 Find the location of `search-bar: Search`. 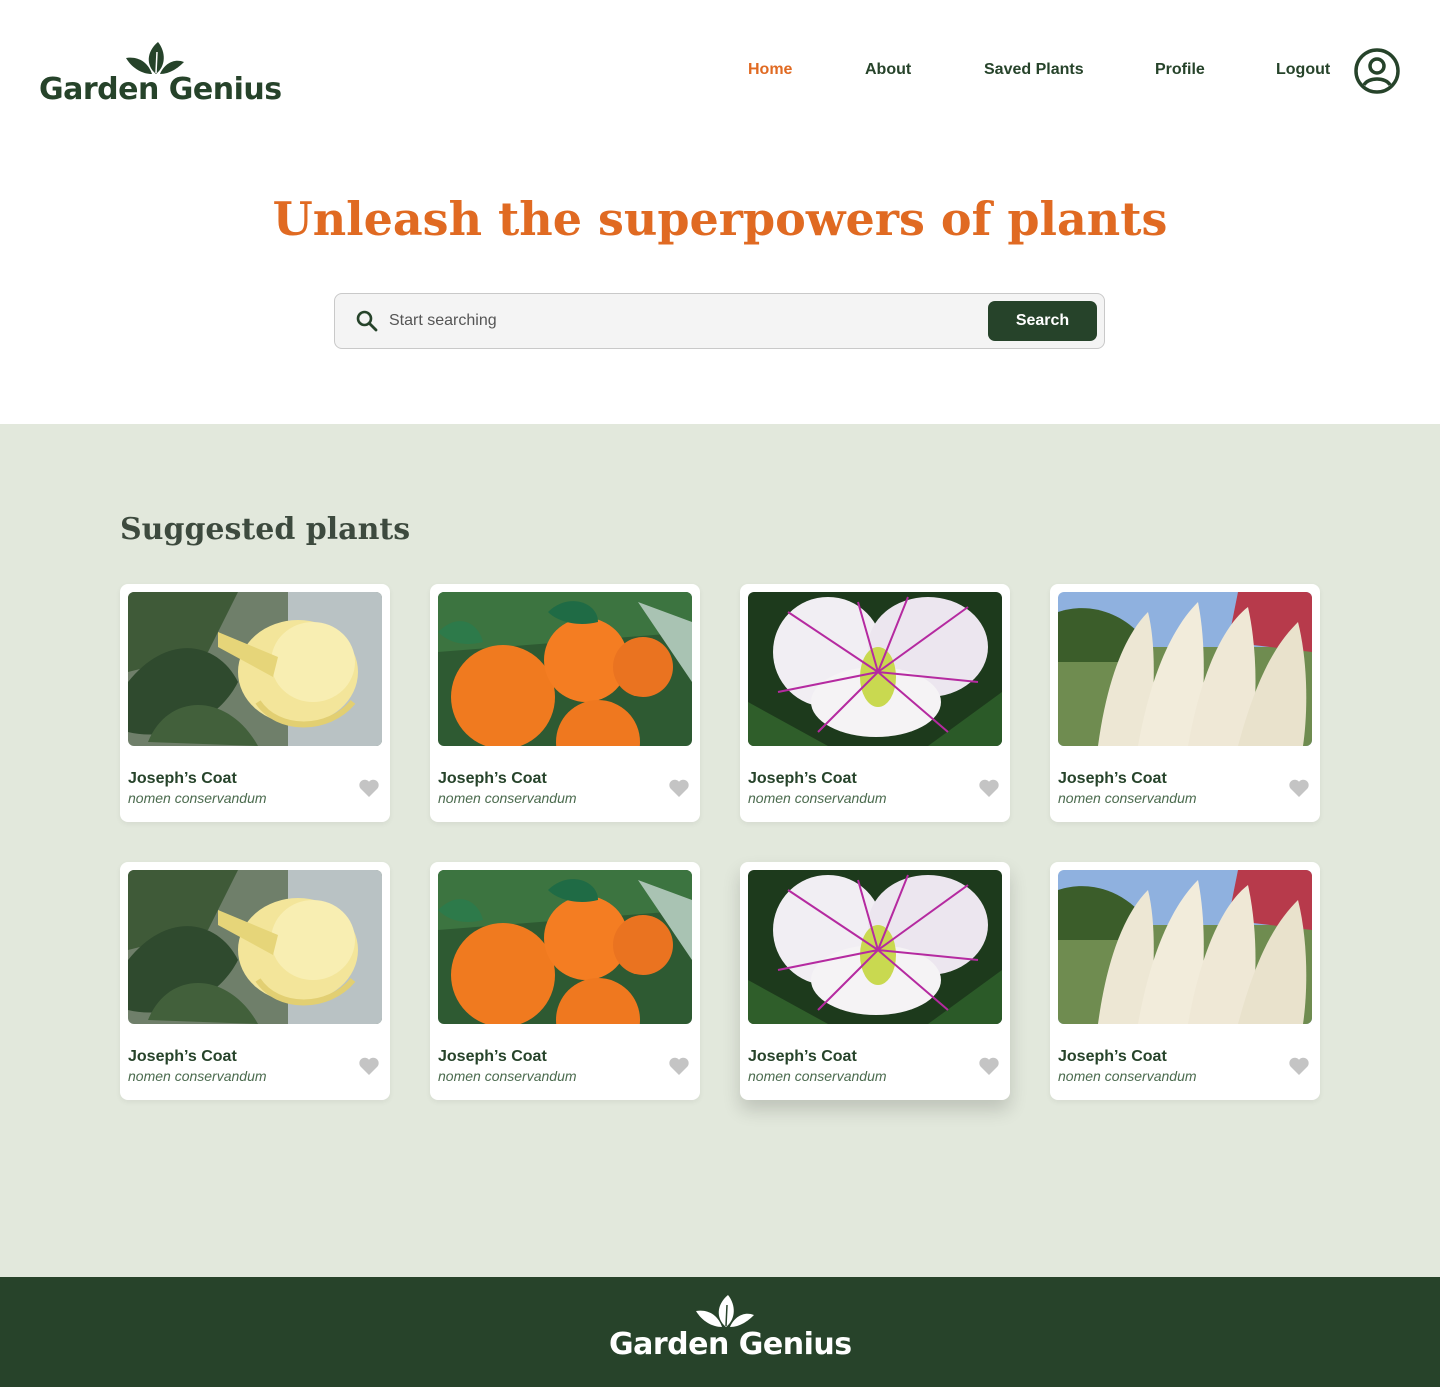

search-bar: Search is located at coordinates (719, 321).